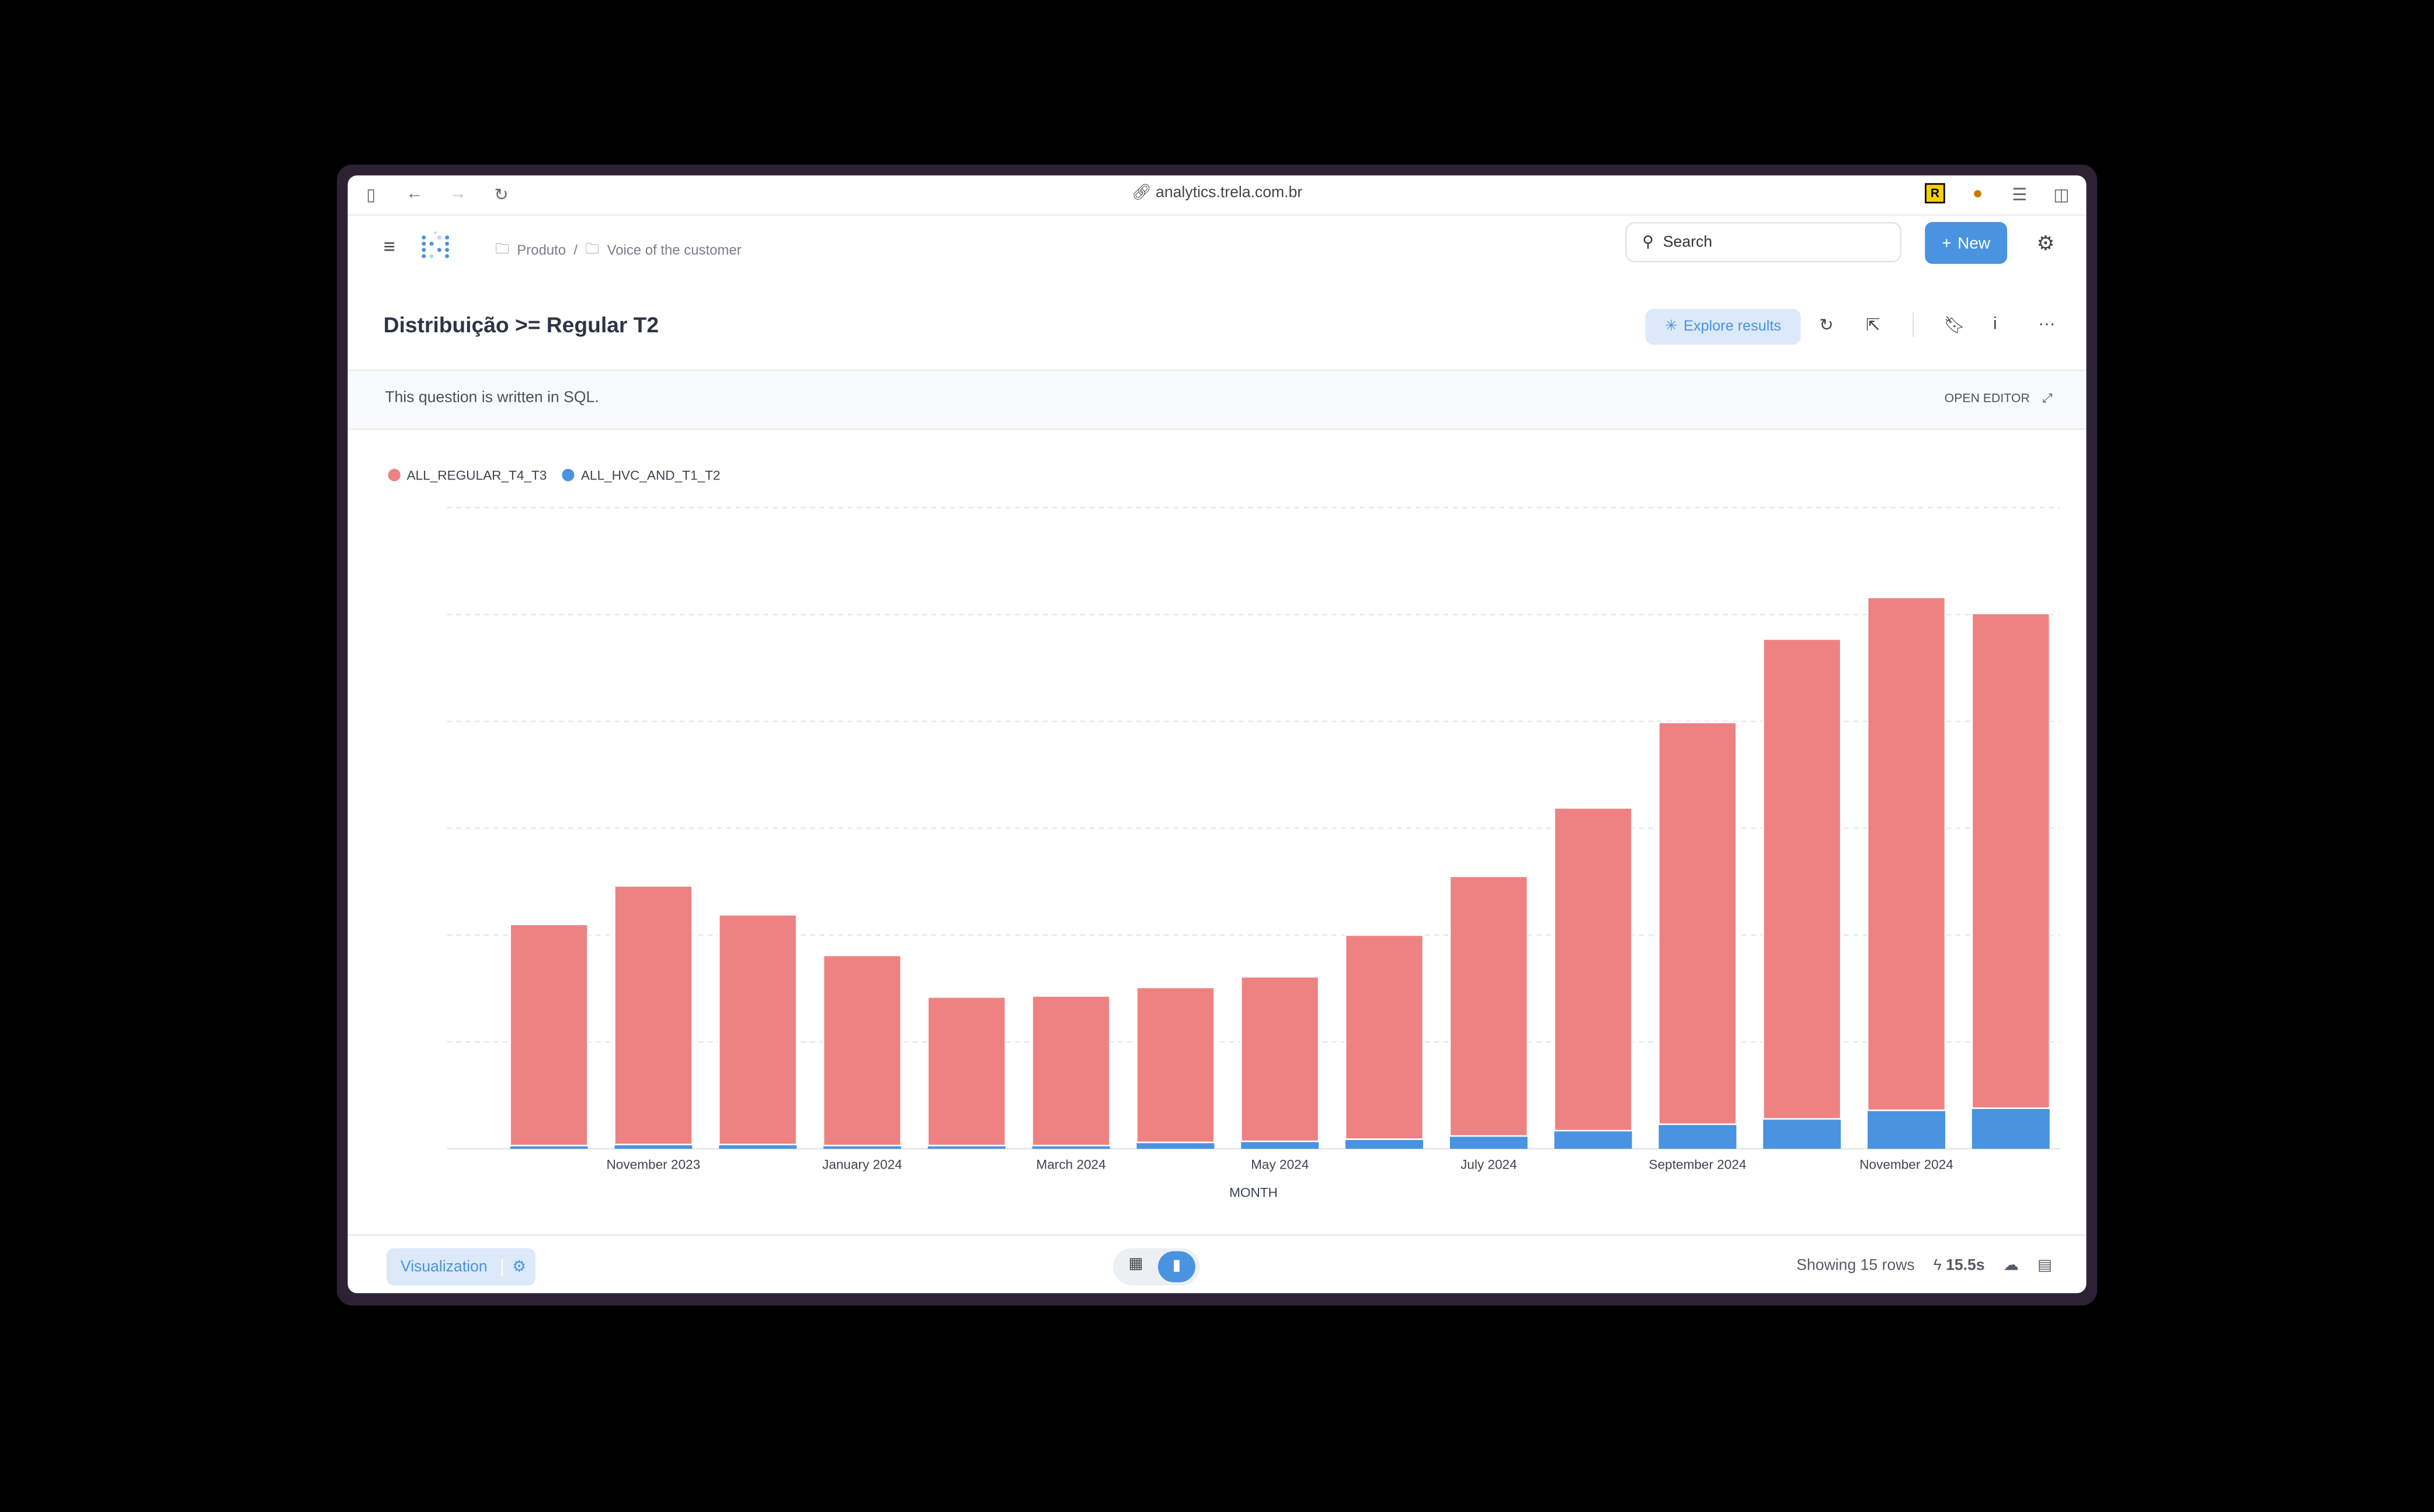 The height and width of the screenshot is (1512, 2434). What do you see at coordinates (862, 1165) in the screenshot?
I see `x-tick-label: January 2024` at bounding box center [862, 1165].